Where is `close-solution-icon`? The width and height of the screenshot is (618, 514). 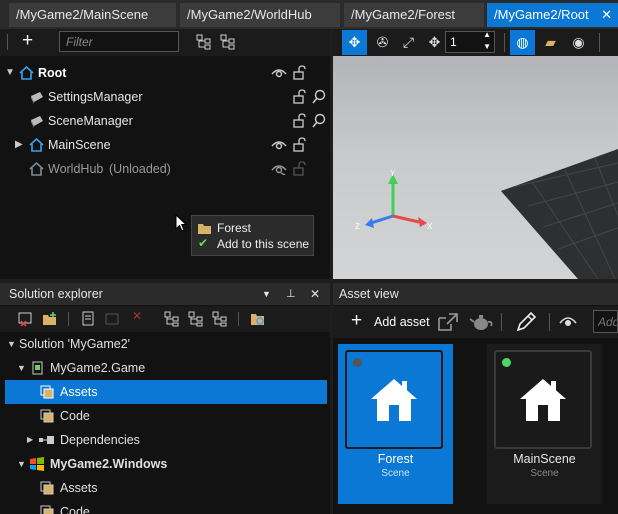
close-solution-icon is located at coordinates (26, 319).